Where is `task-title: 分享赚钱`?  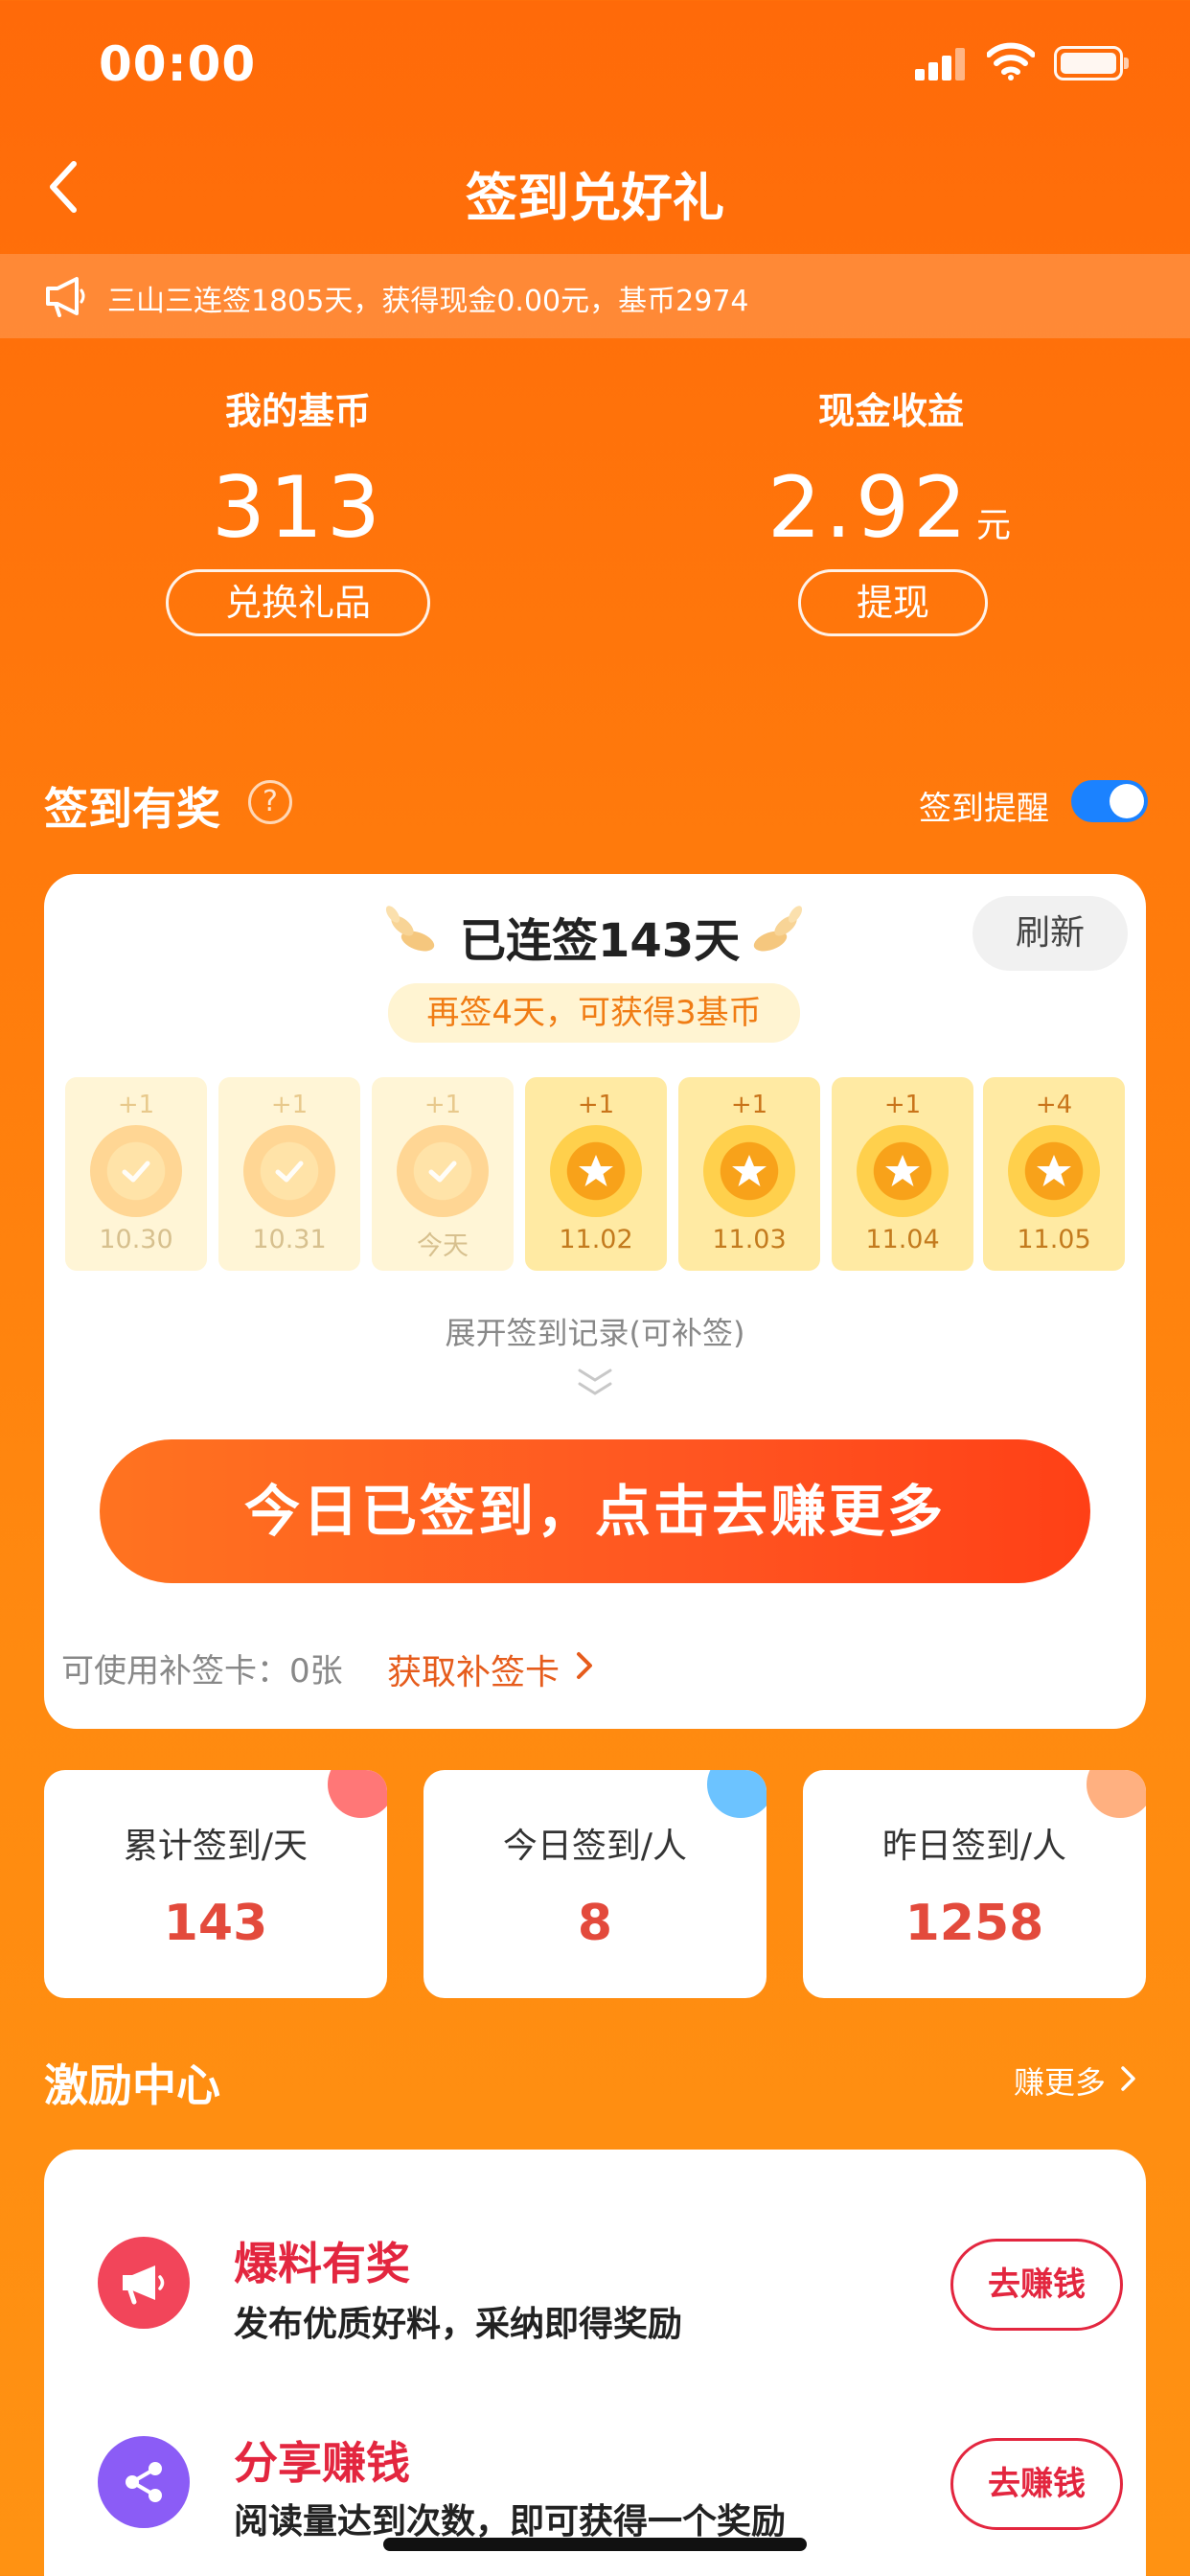
task-title: 分享赚钱 is located at coordinates (322, 2463).